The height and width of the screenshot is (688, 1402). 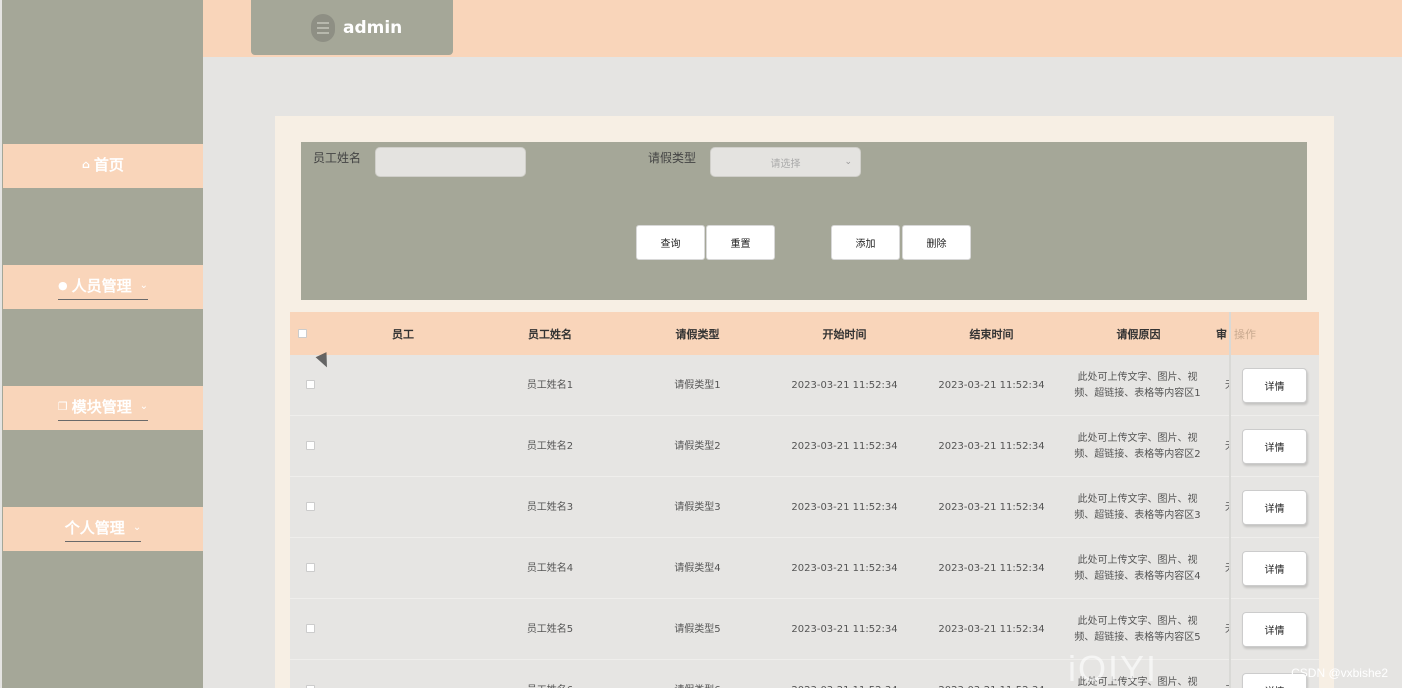 I want to click on type-select: 请选择 ⌄, so click(x=785, y=162).